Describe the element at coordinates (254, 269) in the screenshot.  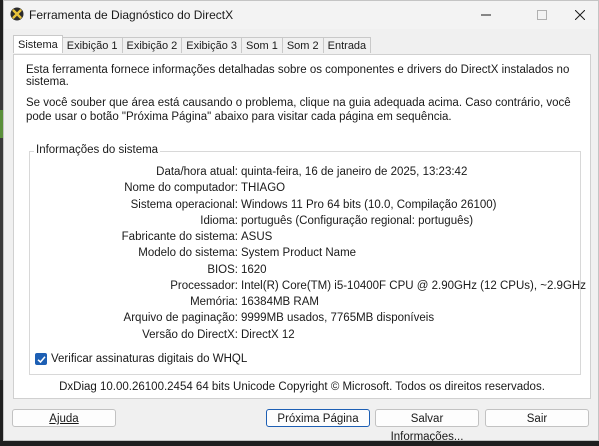
I see `info-value: 1620` at that location.